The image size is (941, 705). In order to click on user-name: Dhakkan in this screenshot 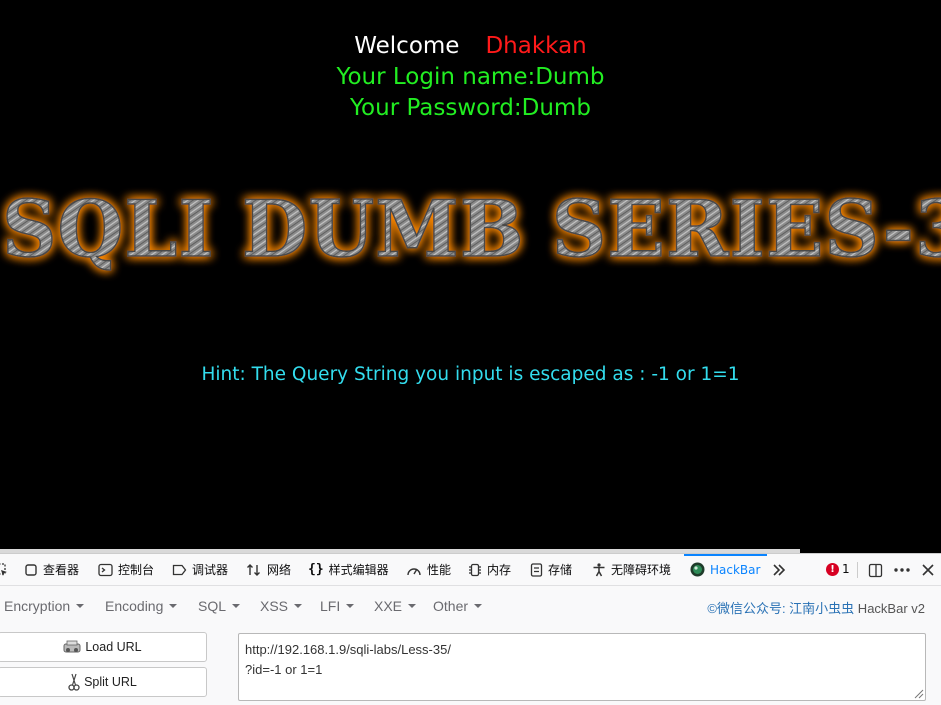, I will do `click(536, 46)`.